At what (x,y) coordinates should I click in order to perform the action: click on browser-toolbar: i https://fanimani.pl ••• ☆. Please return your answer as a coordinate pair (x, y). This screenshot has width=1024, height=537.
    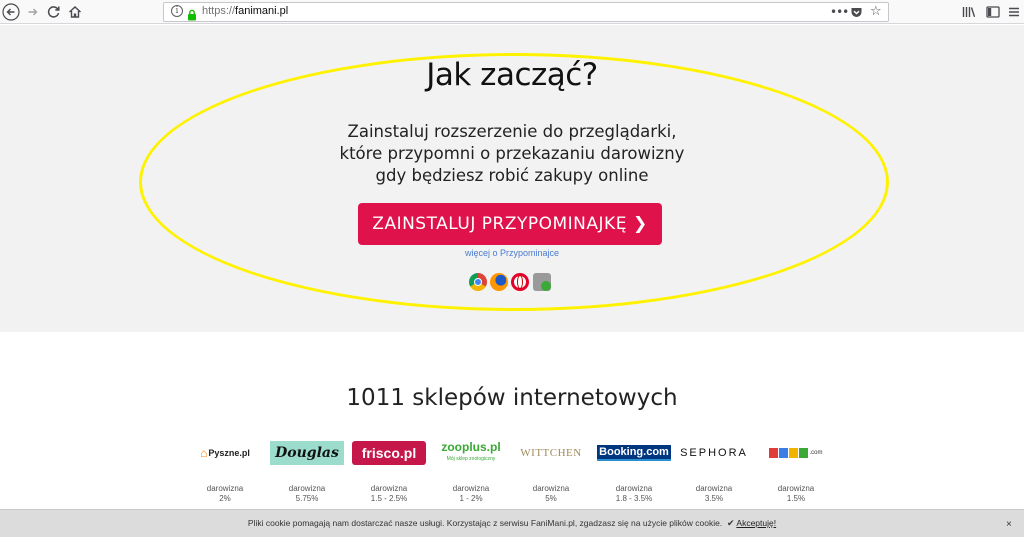
    Looking at the image, I should click on (512, 12).